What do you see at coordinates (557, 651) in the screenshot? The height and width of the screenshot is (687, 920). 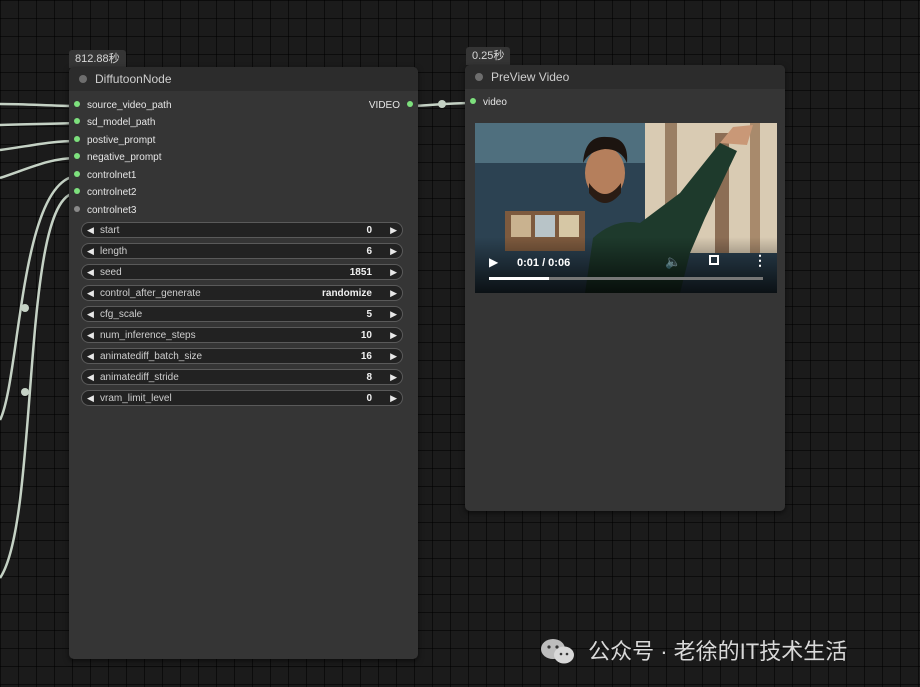 I see `wechat-icon` at bounding box center [557, 651].